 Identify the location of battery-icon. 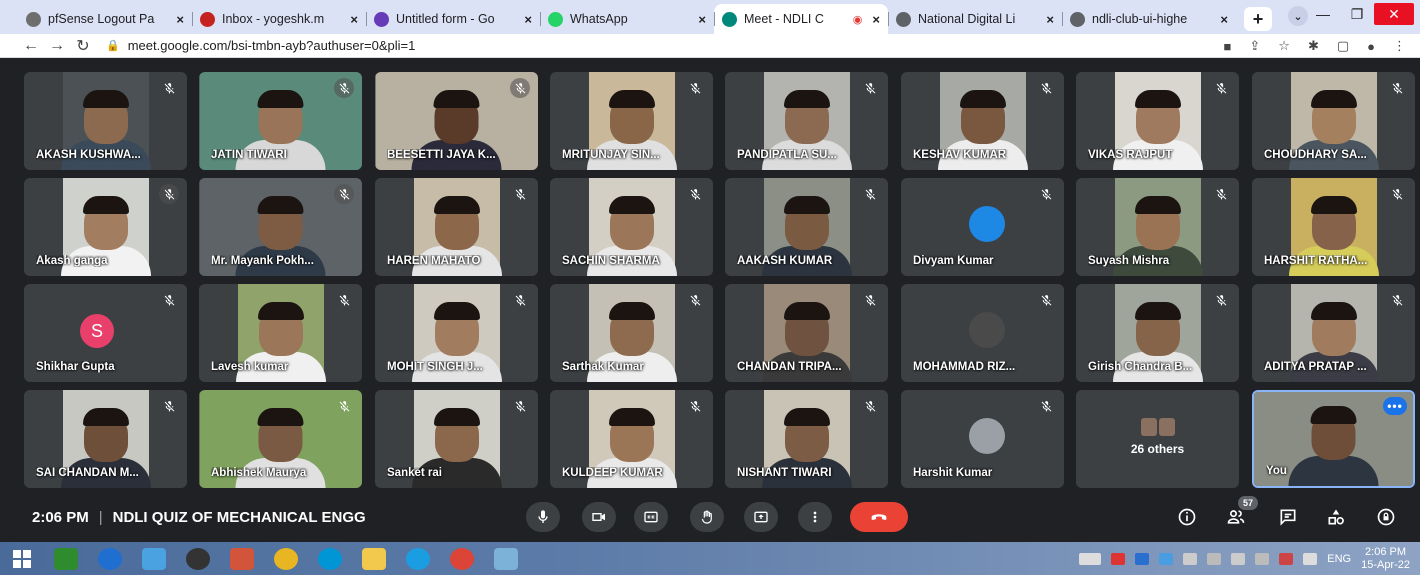
(1190, 558).